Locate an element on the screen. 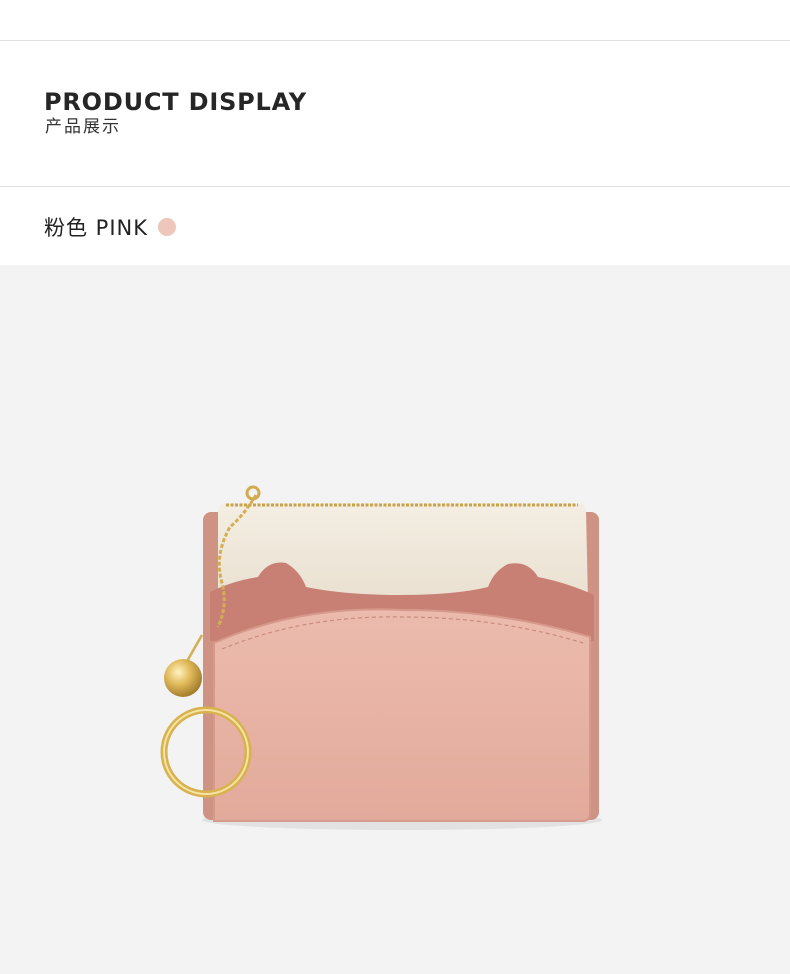 This screenshot has height=974, width=790. color-swatch is located at coordinates (167, 227).